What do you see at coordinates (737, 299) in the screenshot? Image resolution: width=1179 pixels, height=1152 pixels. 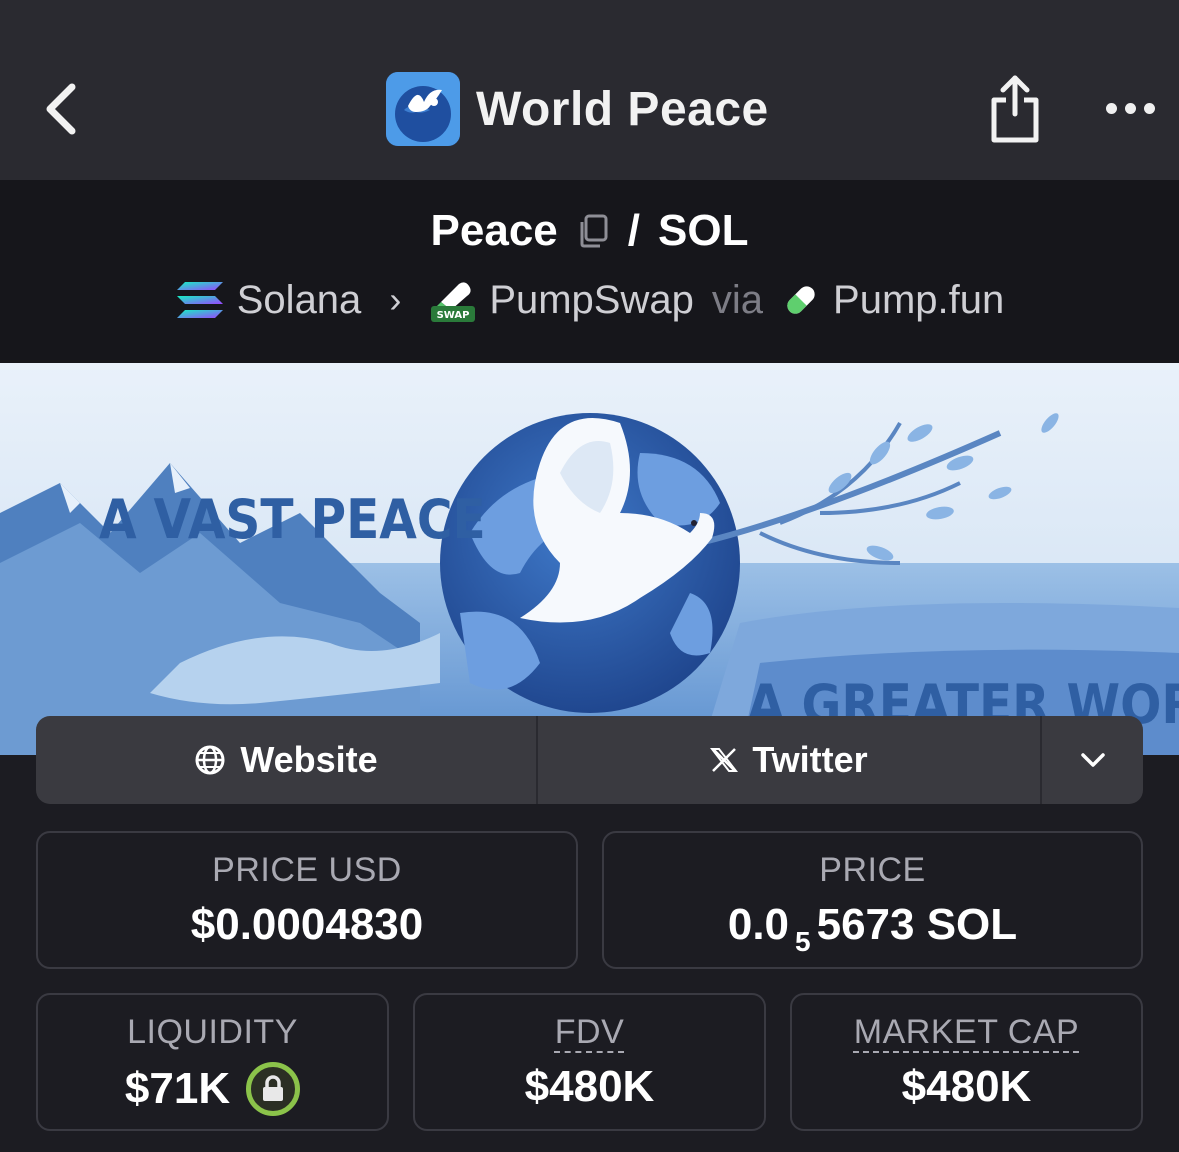 I see `via-label: via` at bounding box center [737, 299].